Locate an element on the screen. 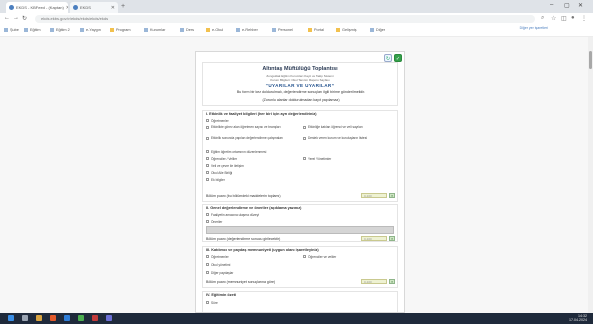  forward-arrow-icon: → is located at coordinates (16, 18).